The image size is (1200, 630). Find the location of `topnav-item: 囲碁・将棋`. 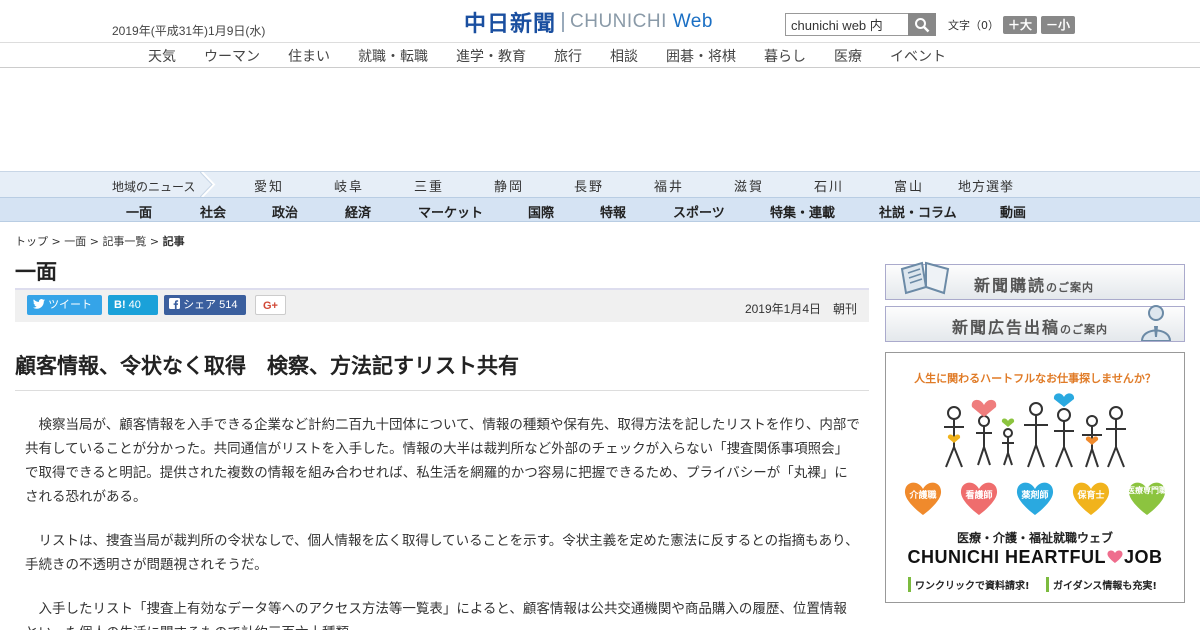

topnav-item: 囲碁・将棋 is located at coordinates (701, 56).